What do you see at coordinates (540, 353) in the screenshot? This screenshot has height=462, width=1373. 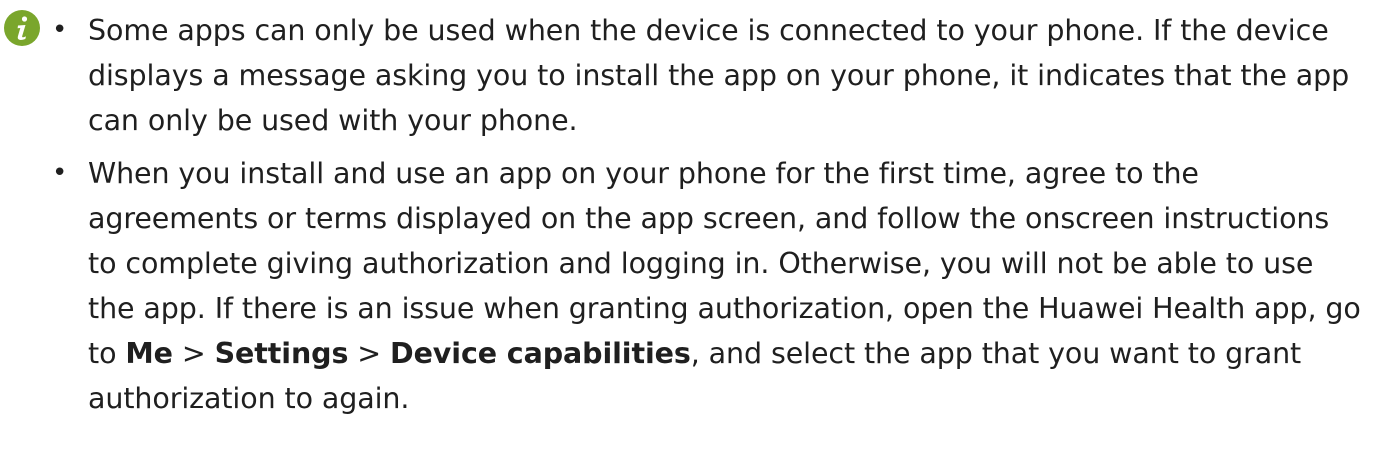 I see `menu-path-device-capabilities: Device capabilities` at bounding box center [540, 353].